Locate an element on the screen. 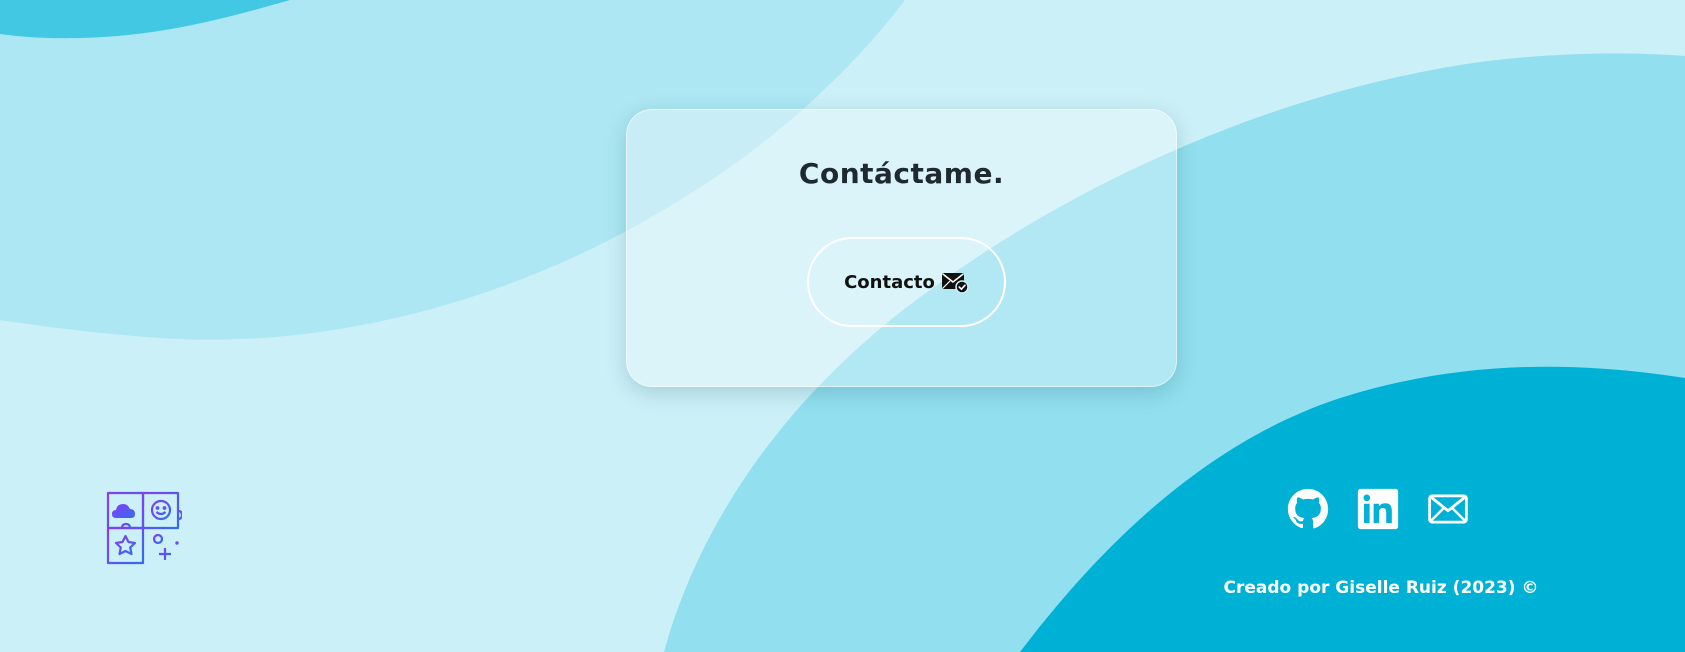  contact-button-label: Contacto is located at coordinates (889, 282).